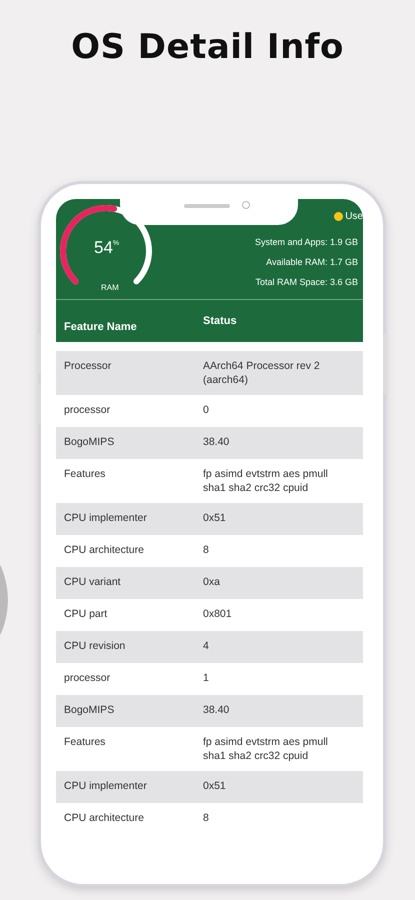 The image size is (415, 900). What do you see at coordinates (101, 326) in the screenshot?
I see `column-header: Feature Name` at bounding box center [101, 326].